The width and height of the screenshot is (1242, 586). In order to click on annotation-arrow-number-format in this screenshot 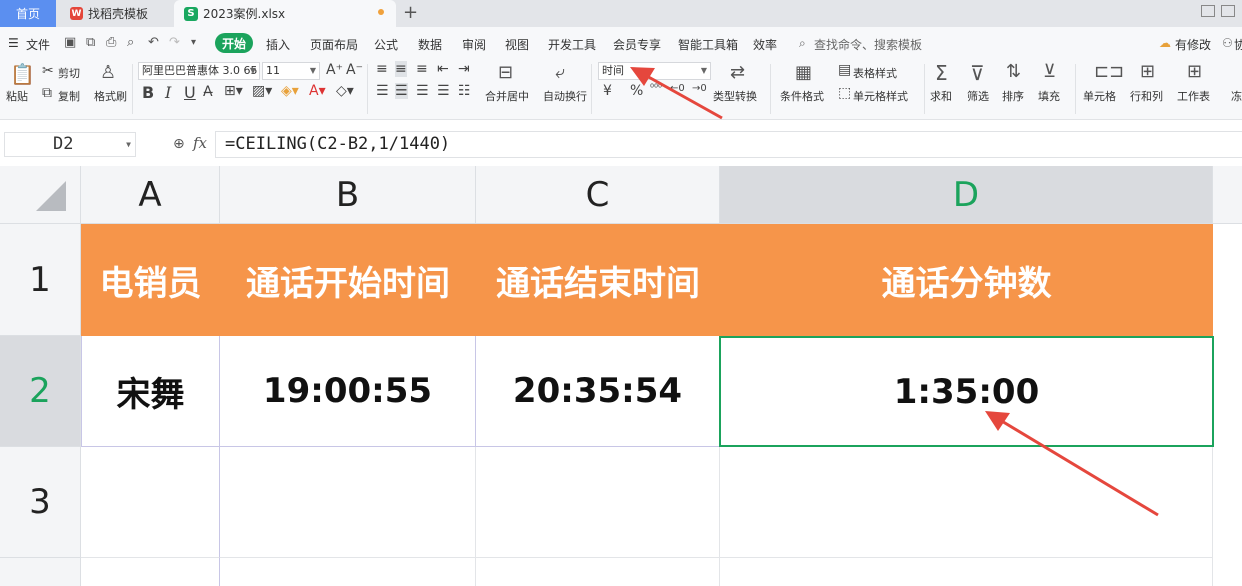, I will do `click(676, 93)`.